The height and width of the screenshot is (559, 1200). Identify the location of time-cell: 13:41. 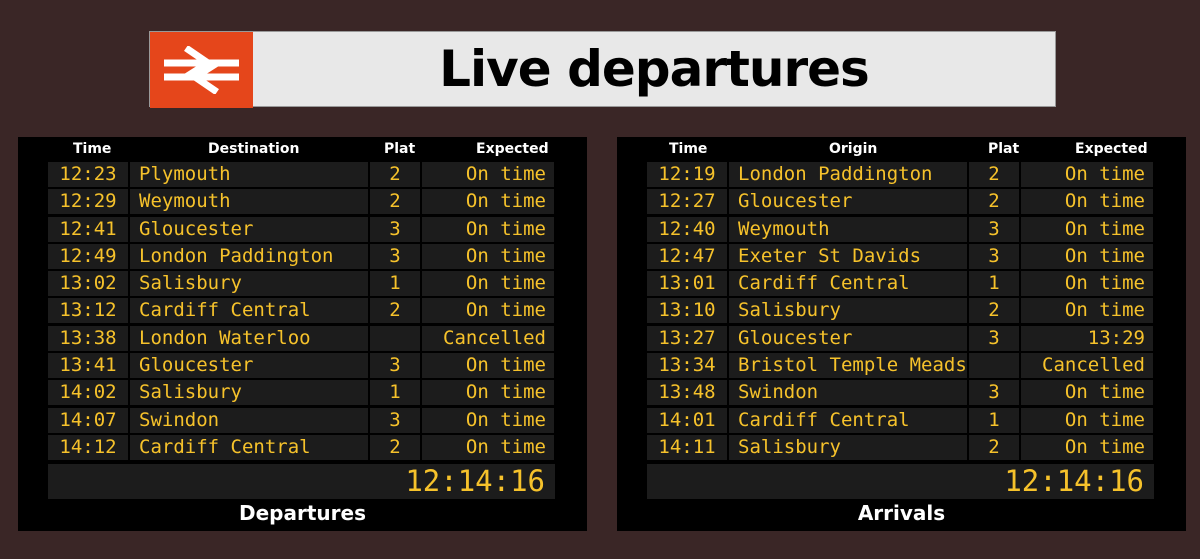
(88, 366).